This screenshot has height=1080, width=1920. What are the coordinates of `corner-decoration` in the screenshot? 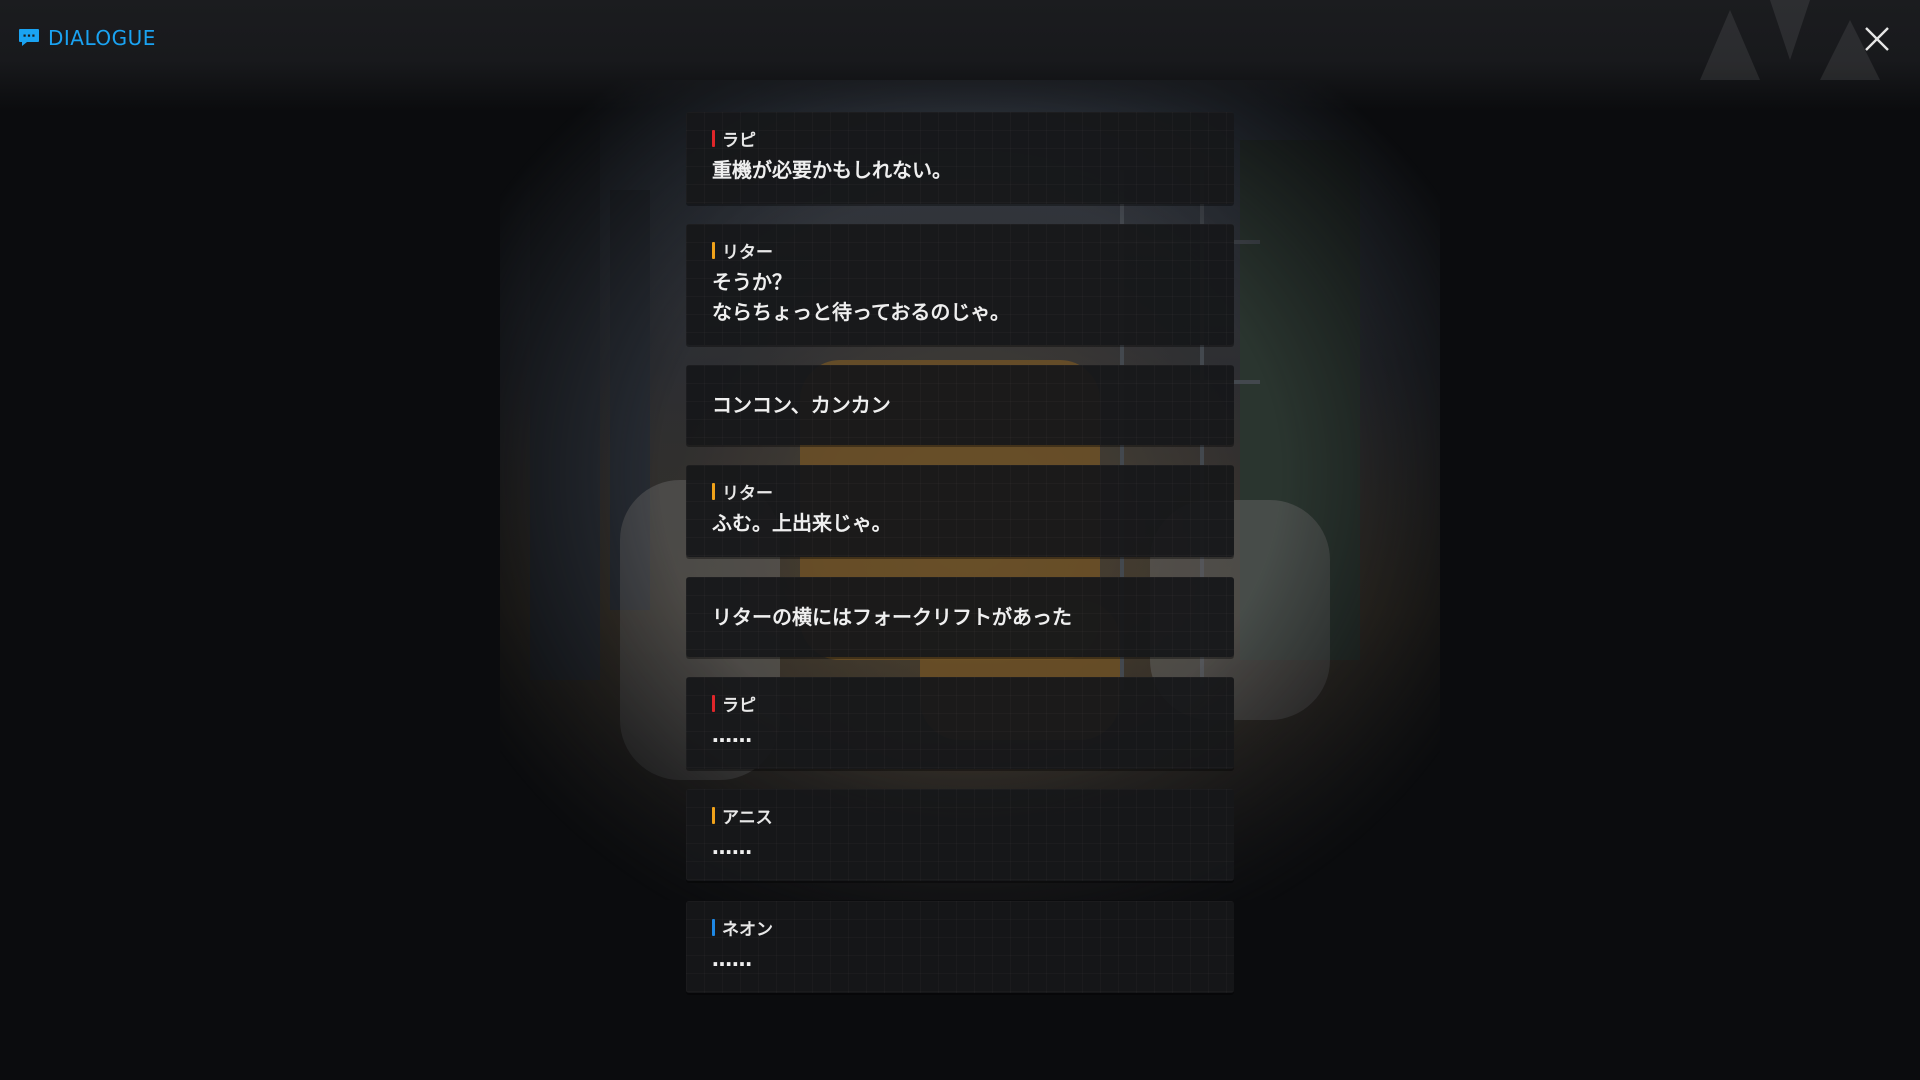 It's located at (1790, 40).